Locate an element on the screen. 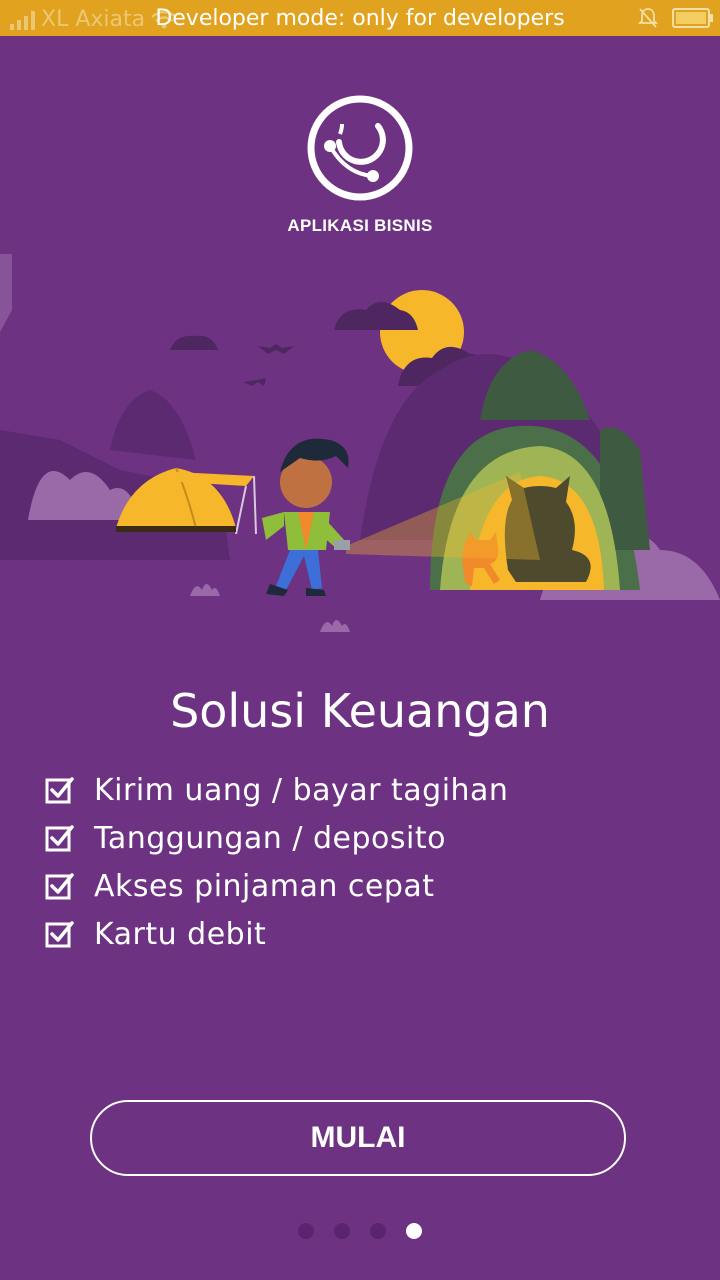 The height and width of the screenshot is (1280, 720). feature-item: Tanggungan / deposito is located at coordinates (276, 838).